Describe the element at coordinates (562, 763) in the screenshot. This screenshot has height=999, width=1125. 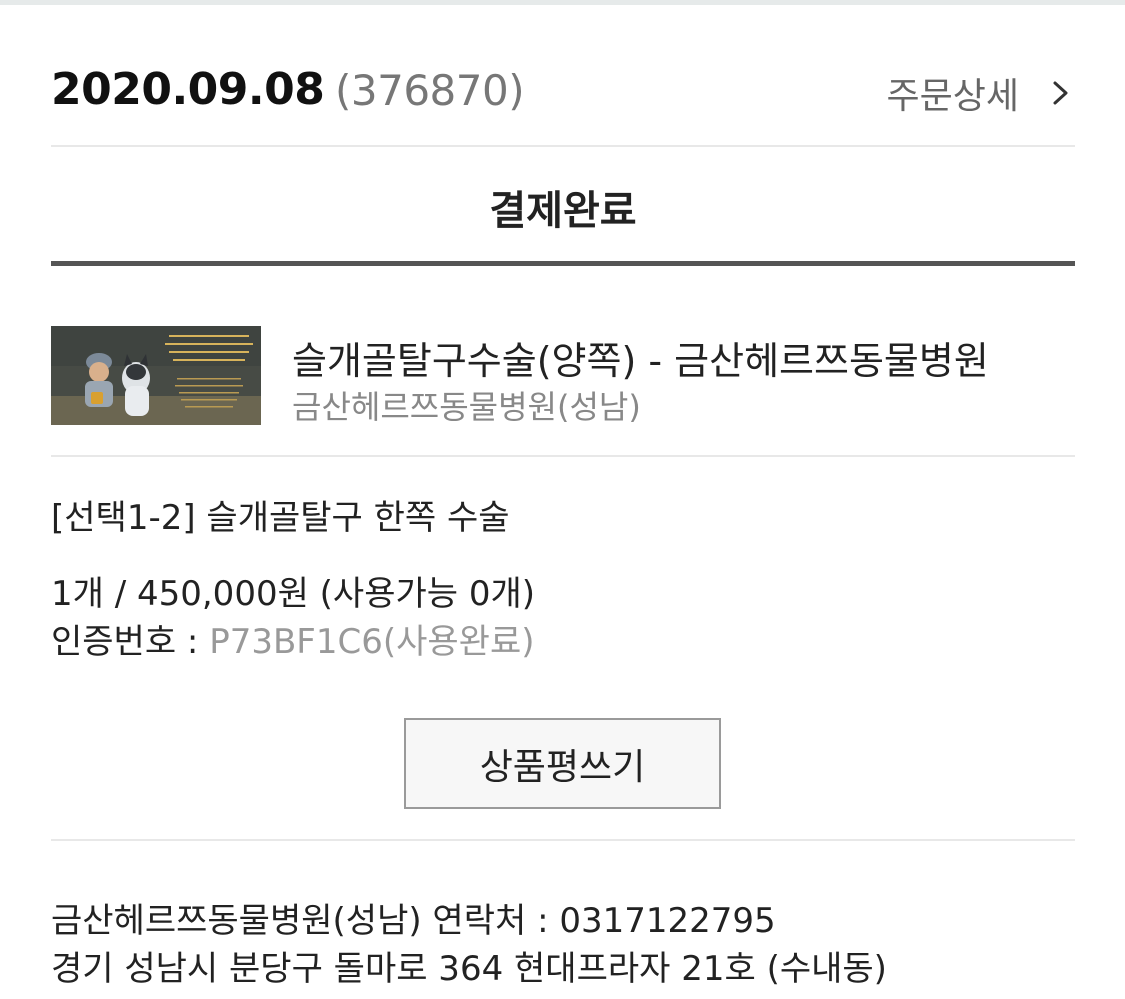
I see `write-review-button: 상품평쓰기` at that location.